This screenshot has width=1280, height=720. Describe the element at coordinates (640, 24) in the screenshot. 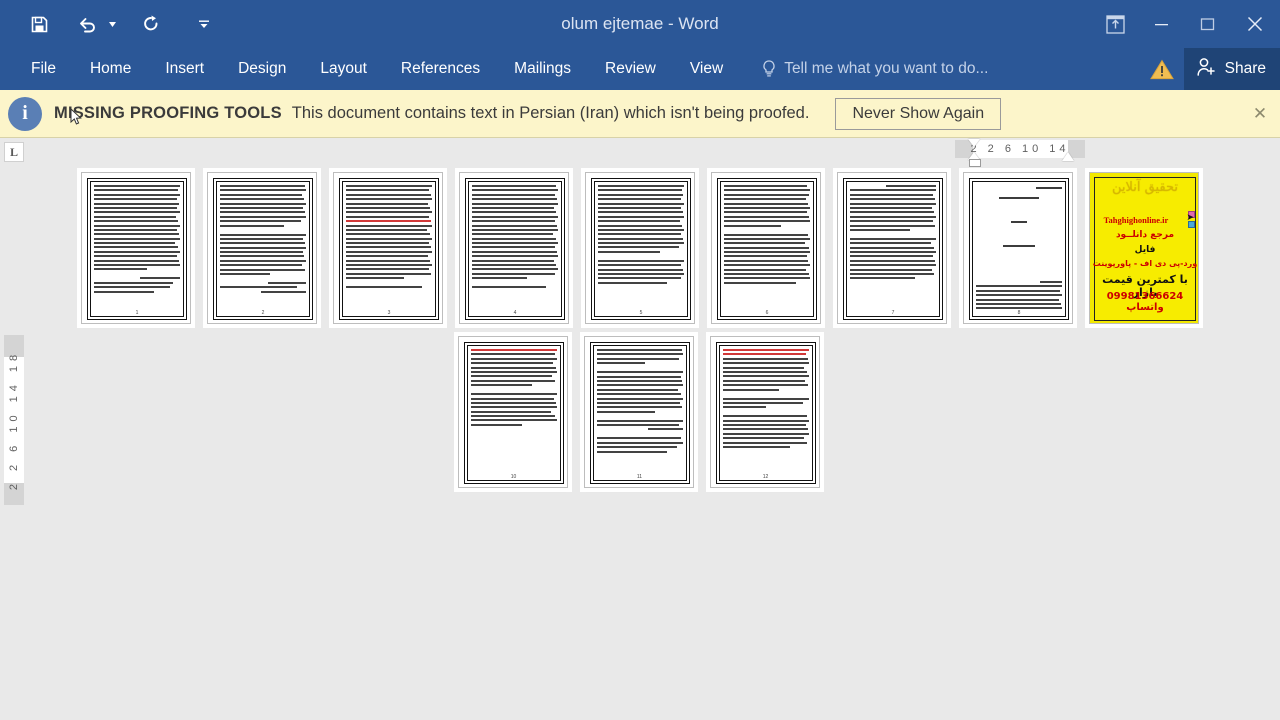

I see `title-bar: olum ejtemae - Word` at that location.